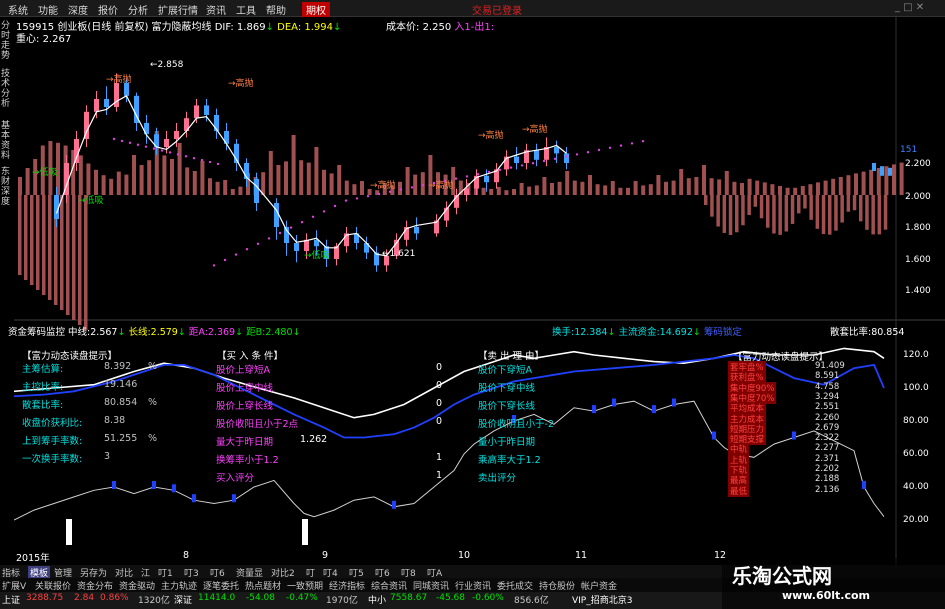 The width and height of the screenshot is (945, 609). Describe the element at coordinates (6, 187) in the screenshot. I see `tab-depth: 东财深度` at that location.